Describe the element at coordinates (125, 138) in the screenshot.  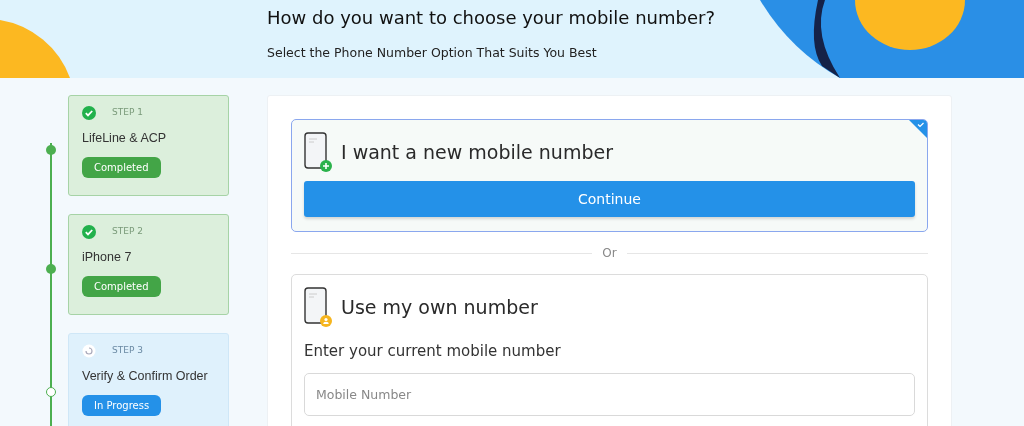
I see `step-name: LifeLine & ACP` at that location.